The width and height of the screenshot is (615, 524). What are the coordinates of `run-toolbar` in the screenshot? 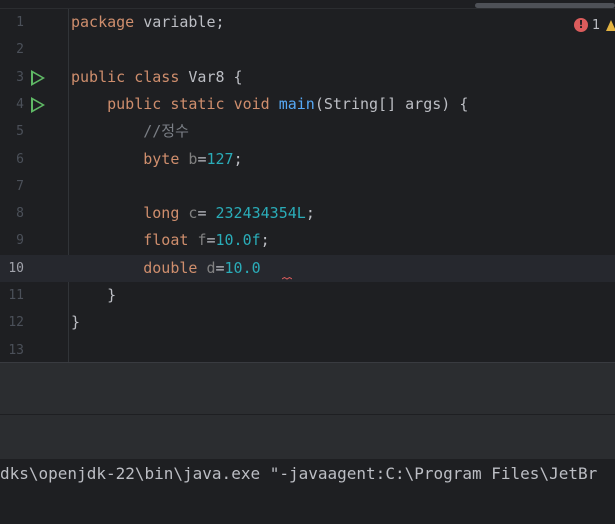 It's located at (307, 436).